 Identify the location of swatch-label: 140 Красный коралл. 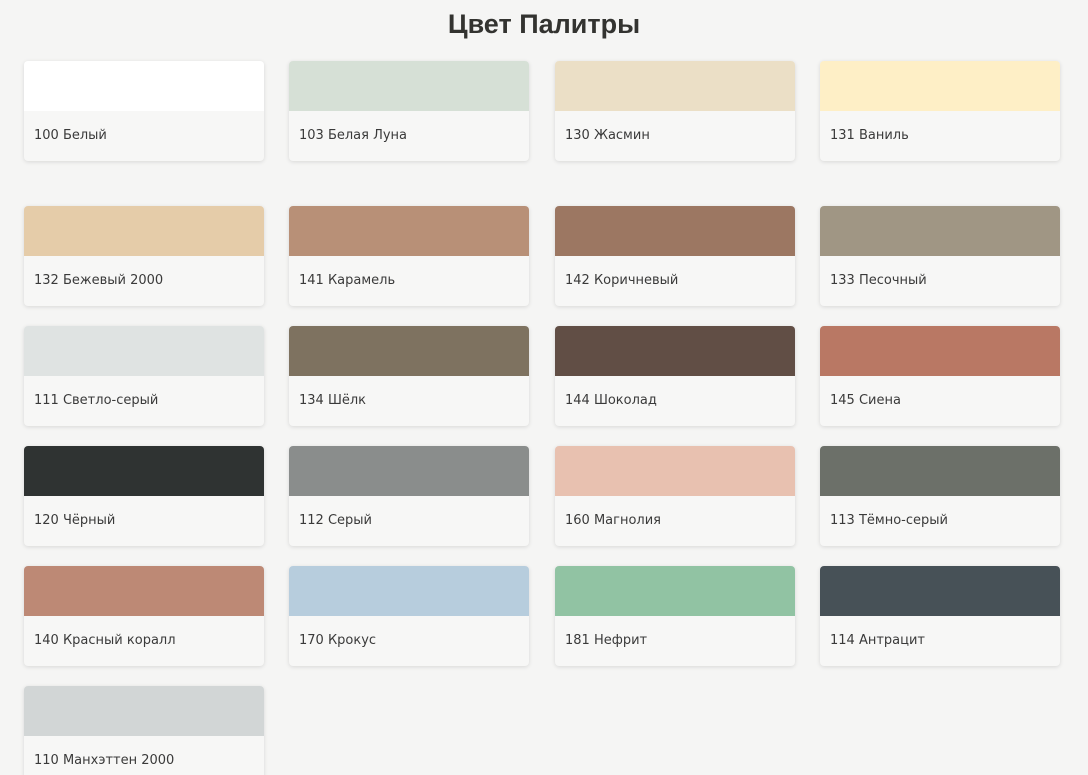
(105, 640).